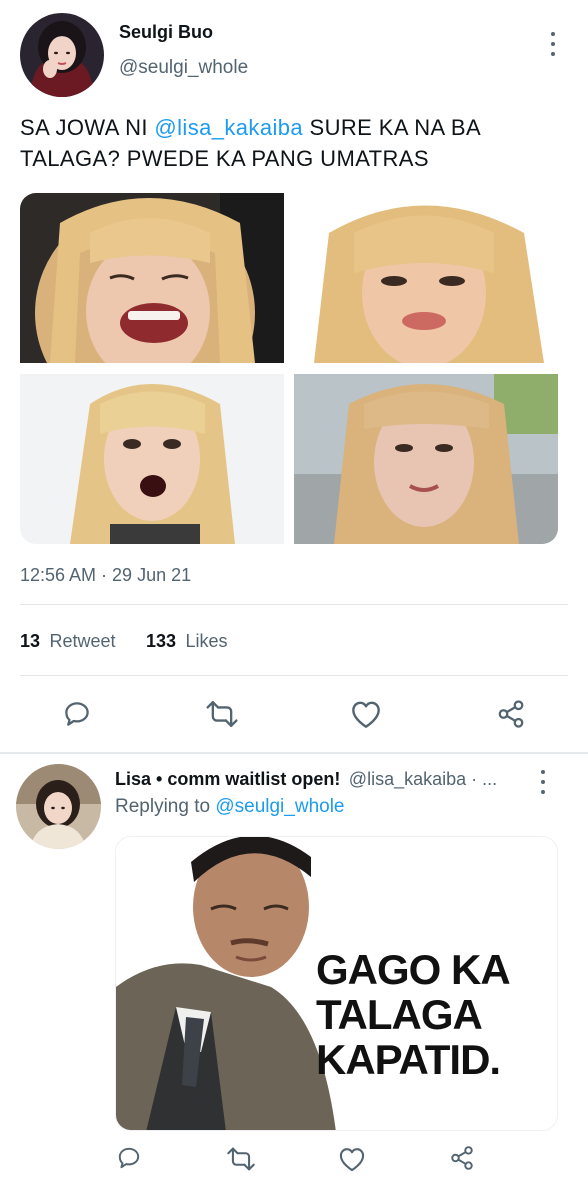 This screenshot has height=1200, width=588. What do you see at coordinates (87, 127) in the screenshot?
I see `tweet-text-part: SA JOWA NI` at bounding box center [87, 127].